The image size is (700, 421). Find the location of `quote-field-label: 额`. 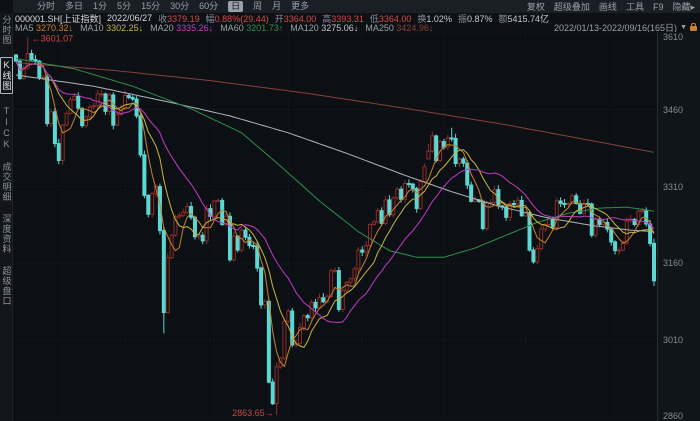

quote-field-label: 额 is located at coordinates (503, 18).